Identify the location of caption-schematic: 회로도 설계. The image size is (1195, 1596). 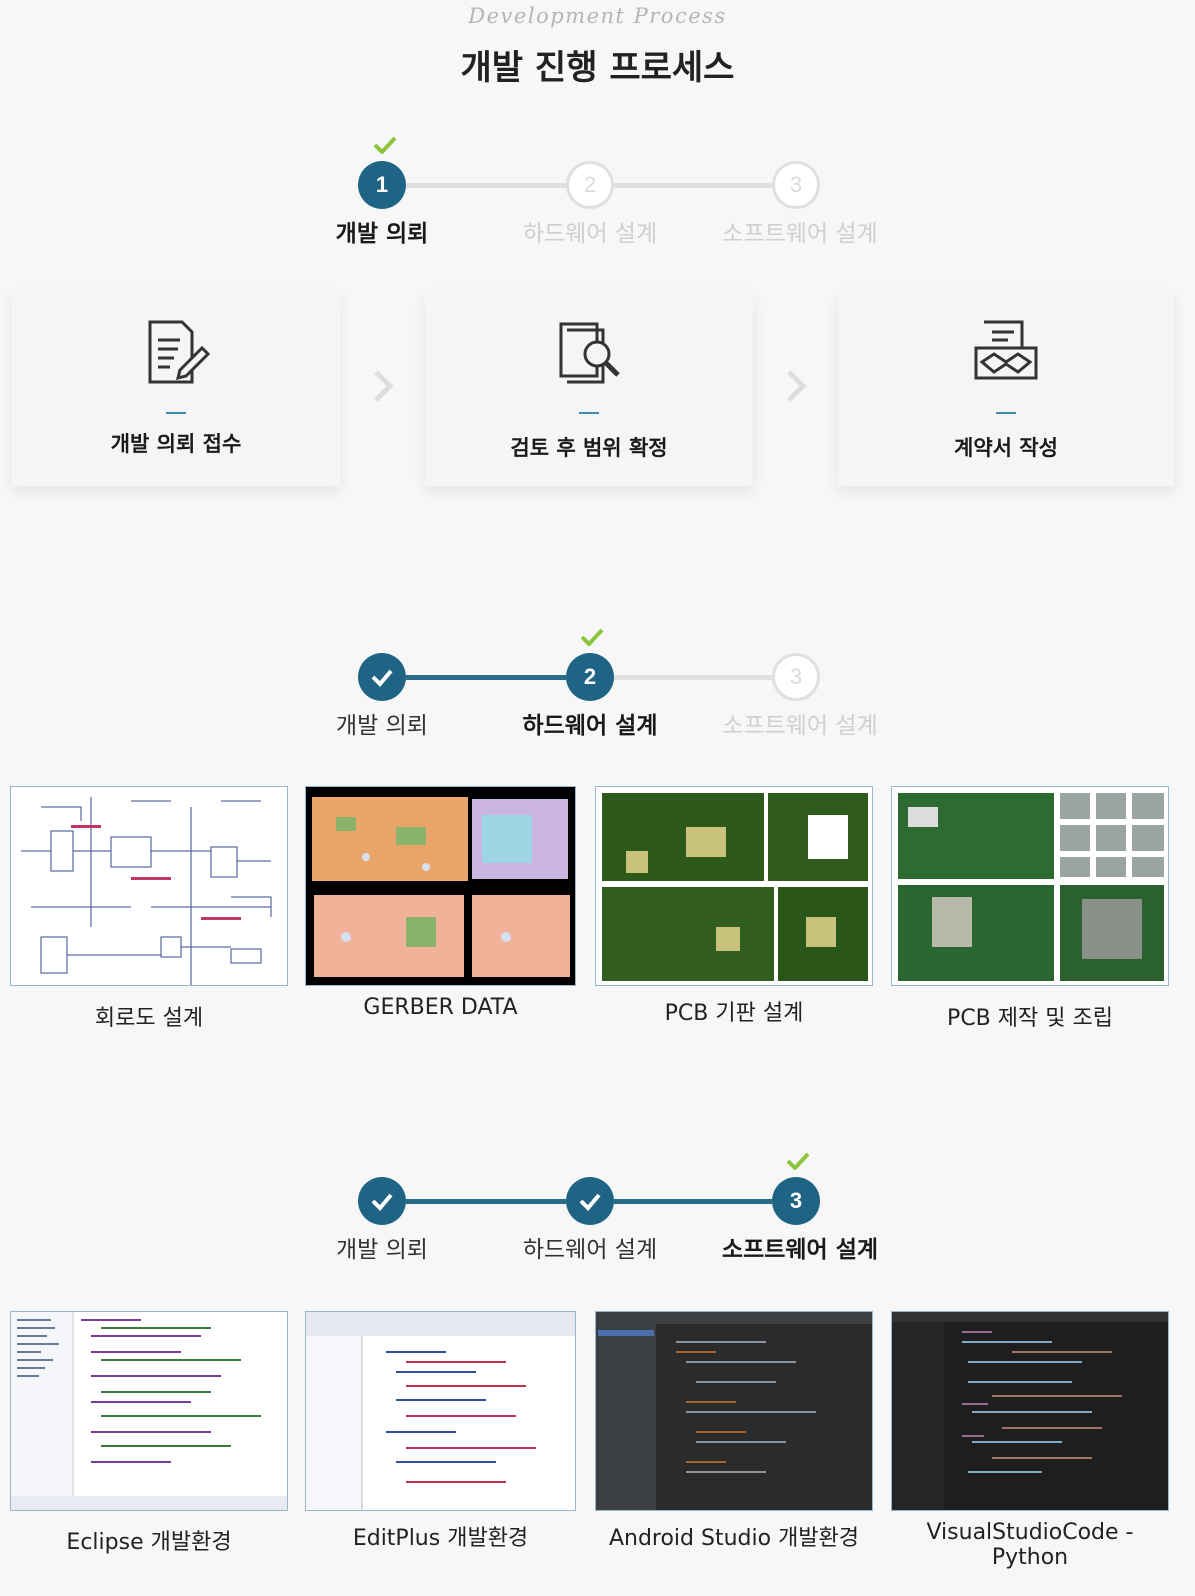
(149, 1018).